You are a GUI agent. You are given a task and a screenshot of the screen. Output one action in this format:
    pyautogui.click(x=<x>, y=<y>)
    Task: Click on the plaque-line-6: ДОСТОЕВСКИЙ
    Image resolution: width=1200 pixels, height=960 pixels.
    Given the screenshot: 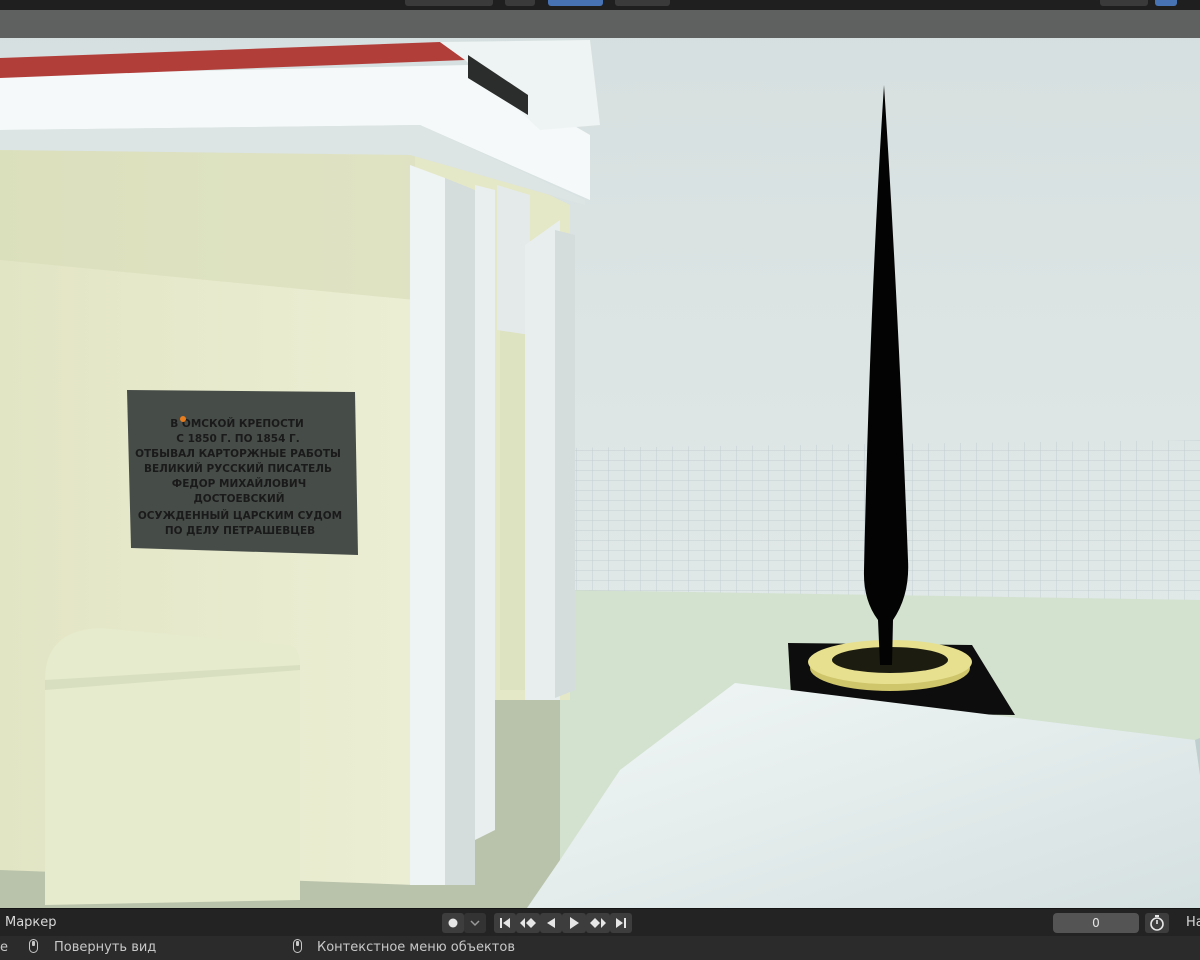 What is the action you would take?
    pyautogui.click(x=238, y=498)
    